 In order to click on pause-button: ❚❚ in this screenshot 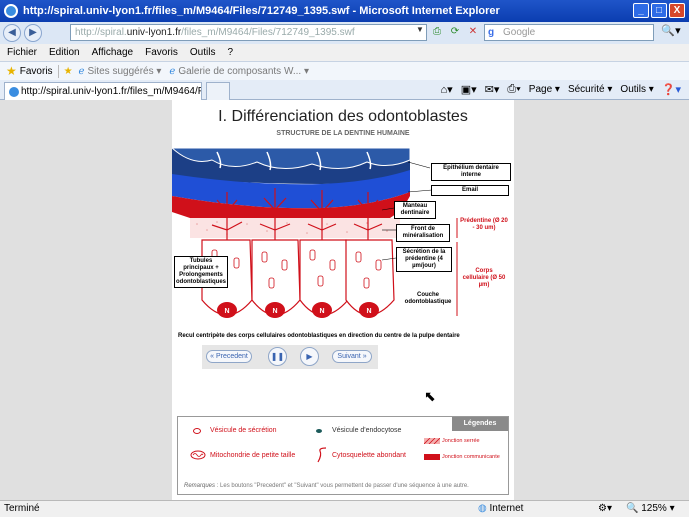, I will do `click(277, 356)`.